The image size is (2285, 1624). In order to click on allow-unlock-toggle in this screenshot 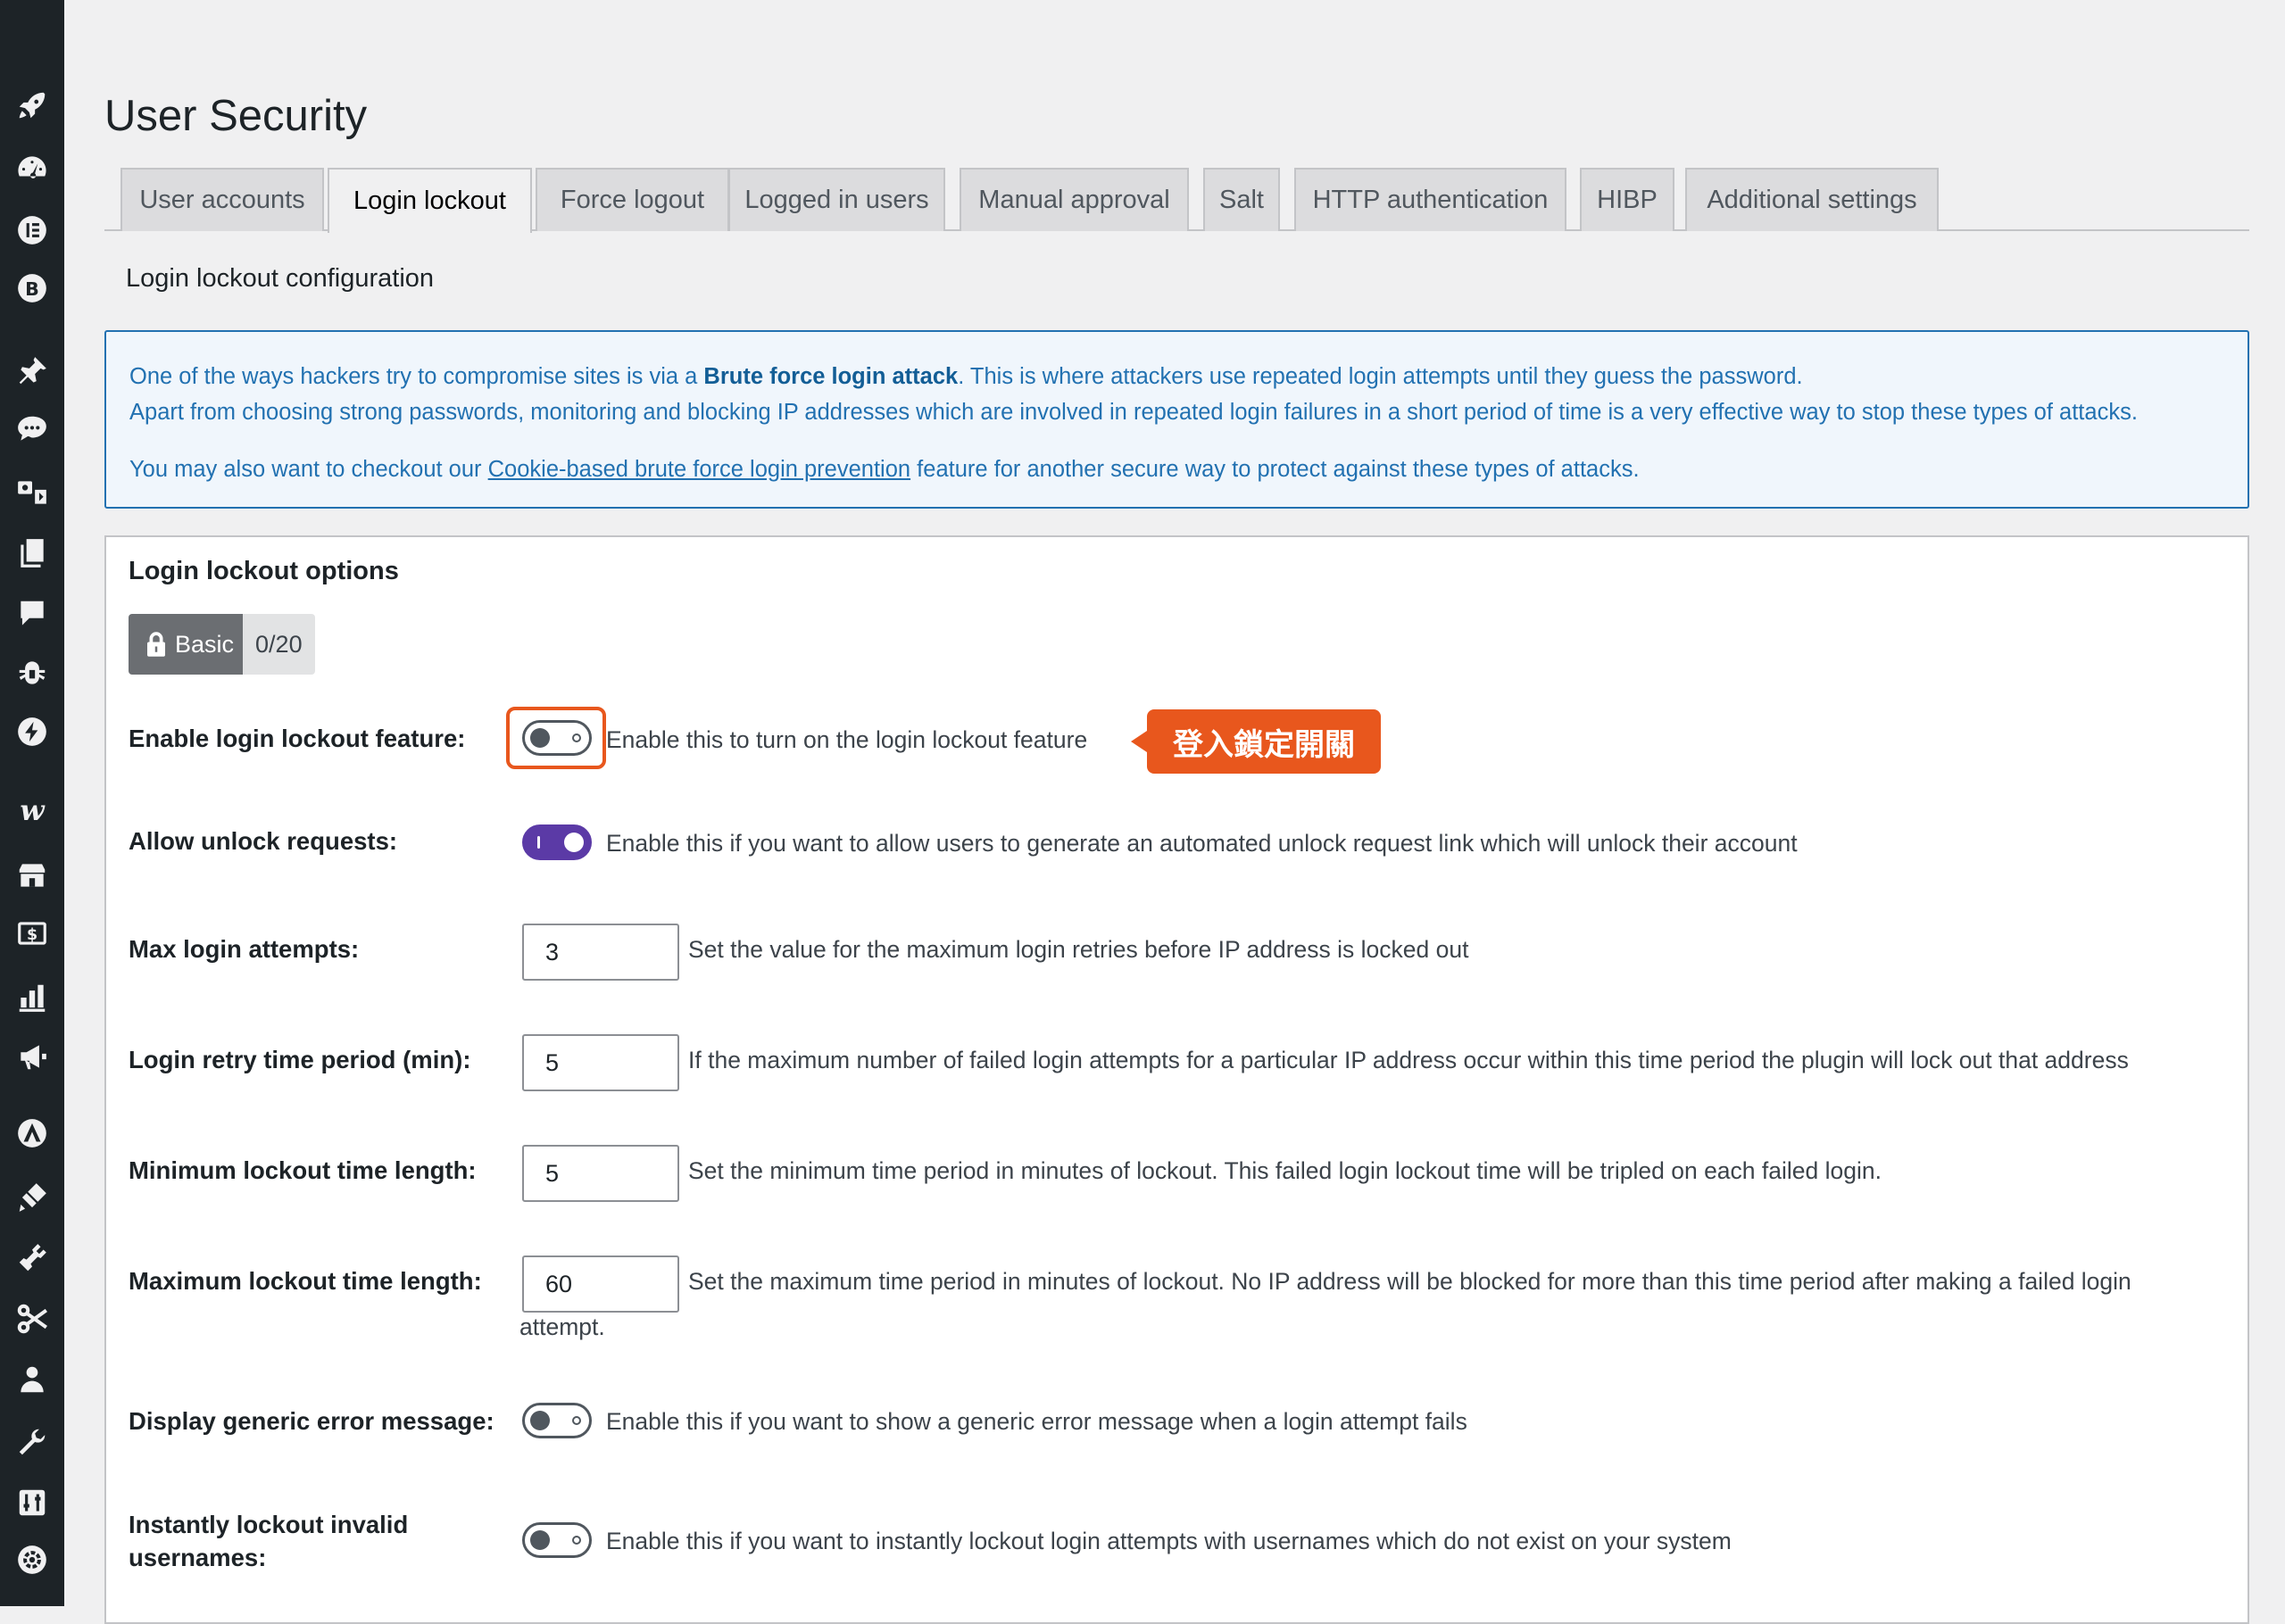, I will do `click(557, 842)`.